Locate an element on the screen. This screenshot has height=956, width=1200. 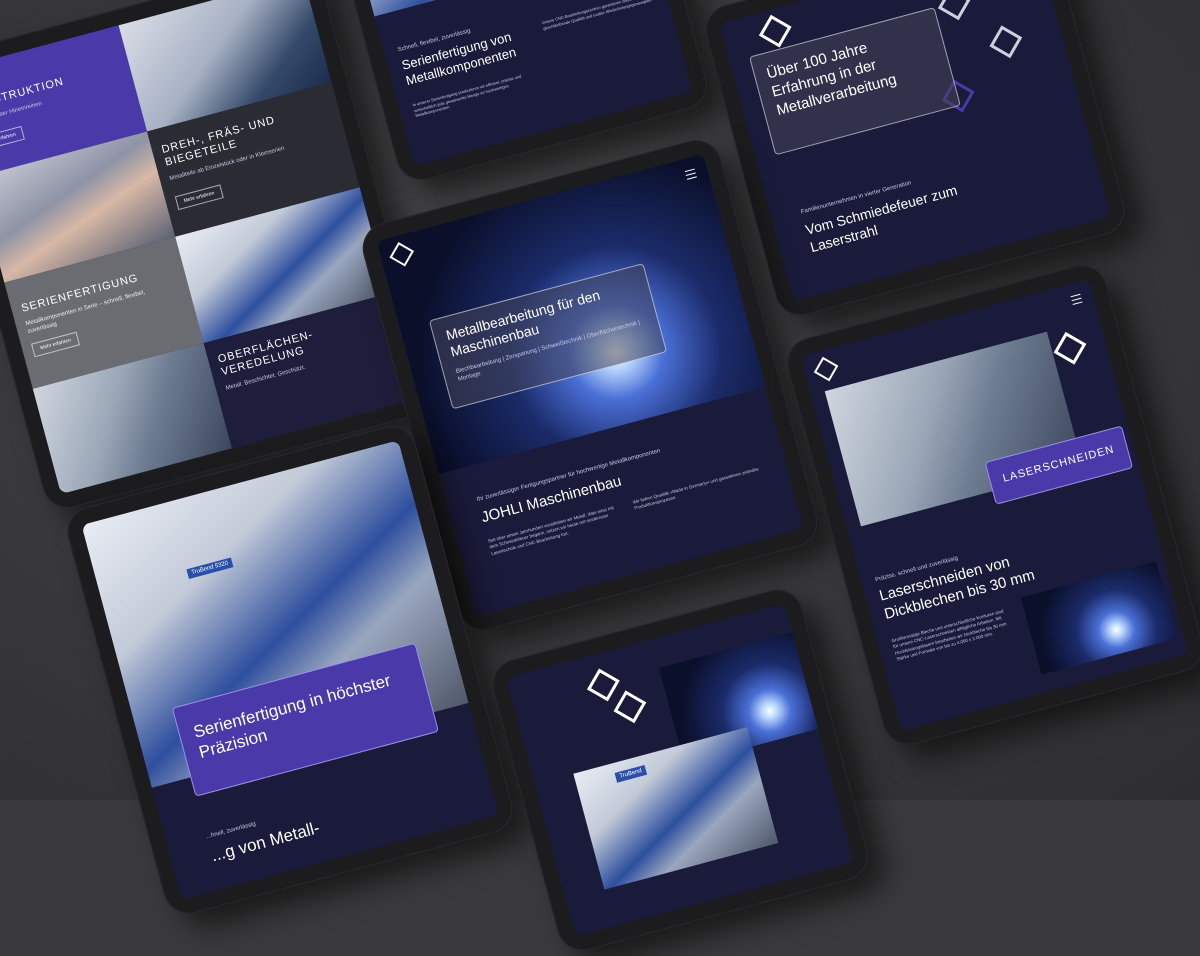
dreh-more-button: Mehr erfahren is located at coordinates (199, 196).